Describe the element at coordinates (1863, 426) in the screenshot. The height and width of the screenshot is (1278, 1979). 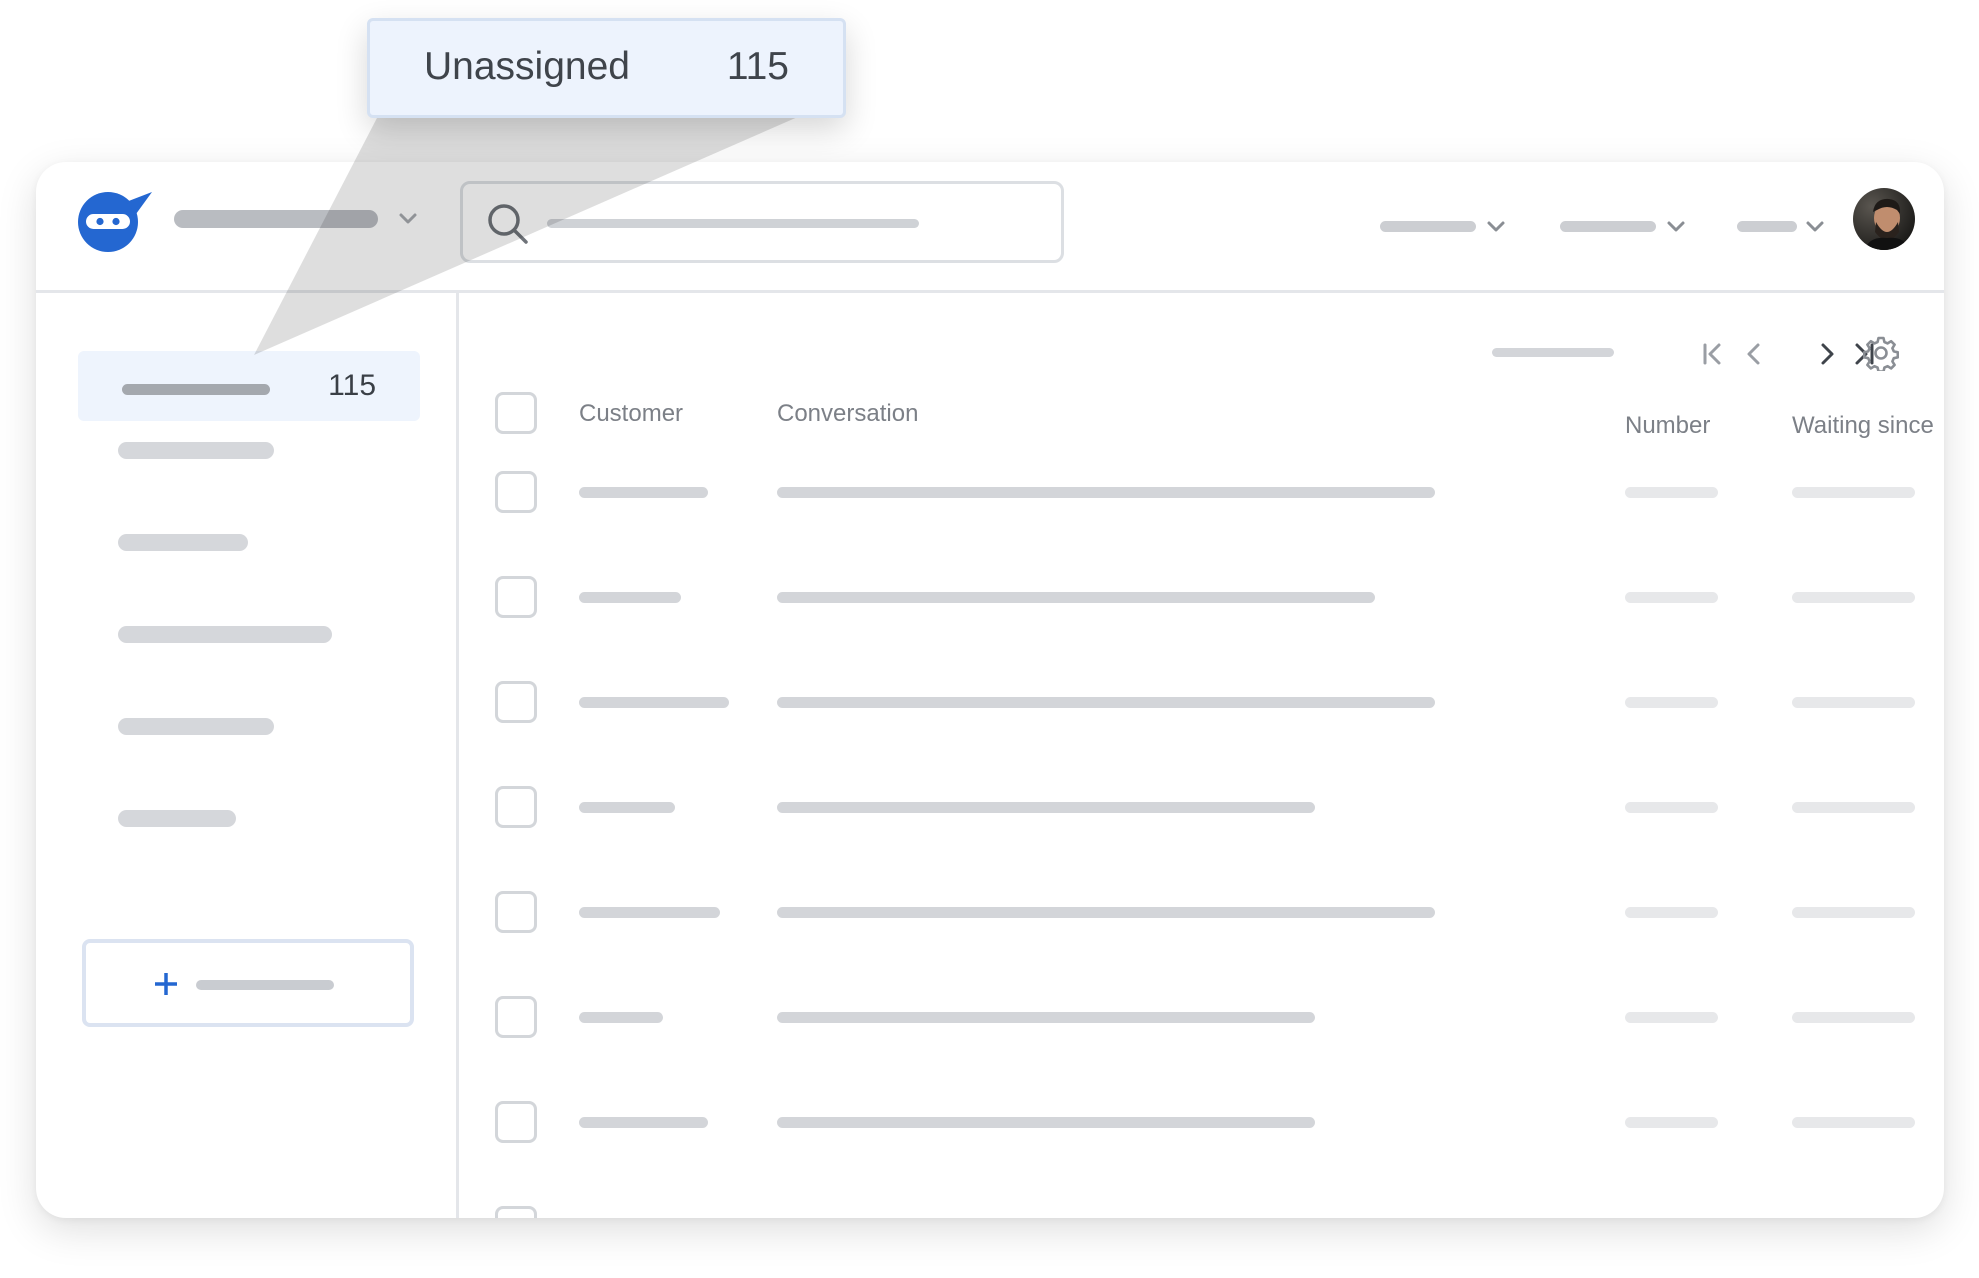
I see `column-header-waiting-since: Waiting since` at that location.